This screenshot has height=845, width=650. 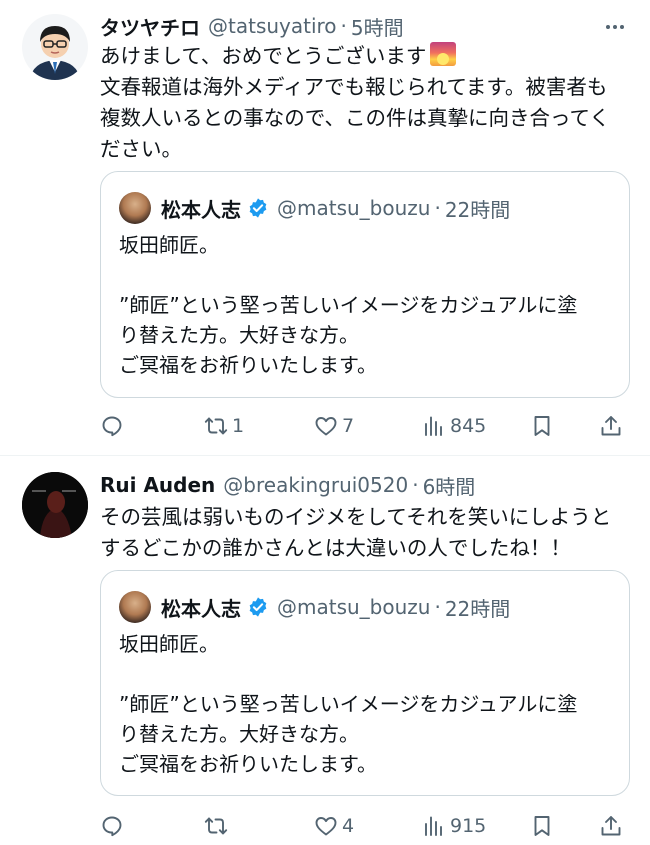 I want to click on timestamp: 6時間, so click(x=449, y=485).